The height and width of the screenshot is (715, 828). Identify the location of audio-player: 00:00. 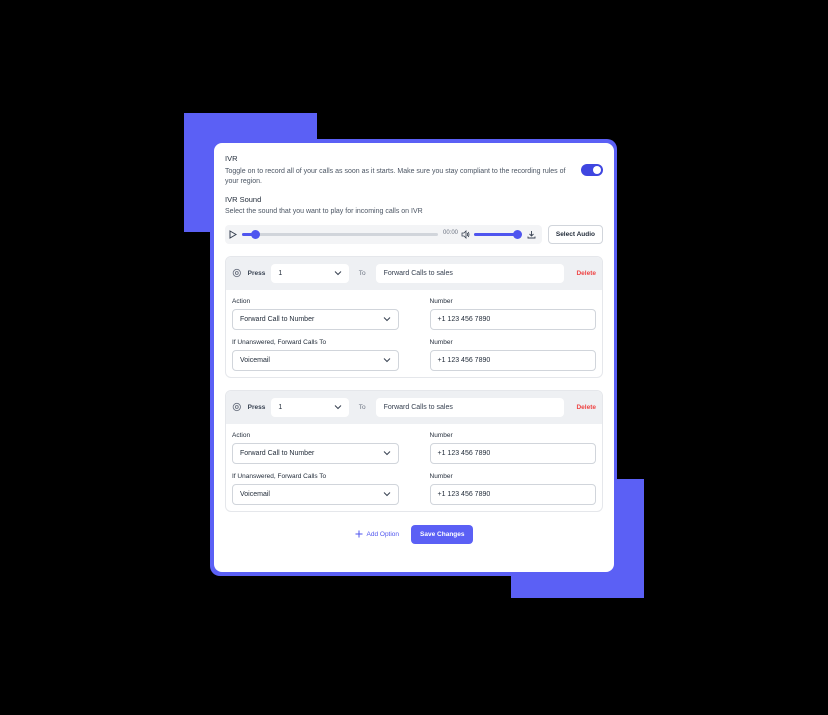
(383, 234).